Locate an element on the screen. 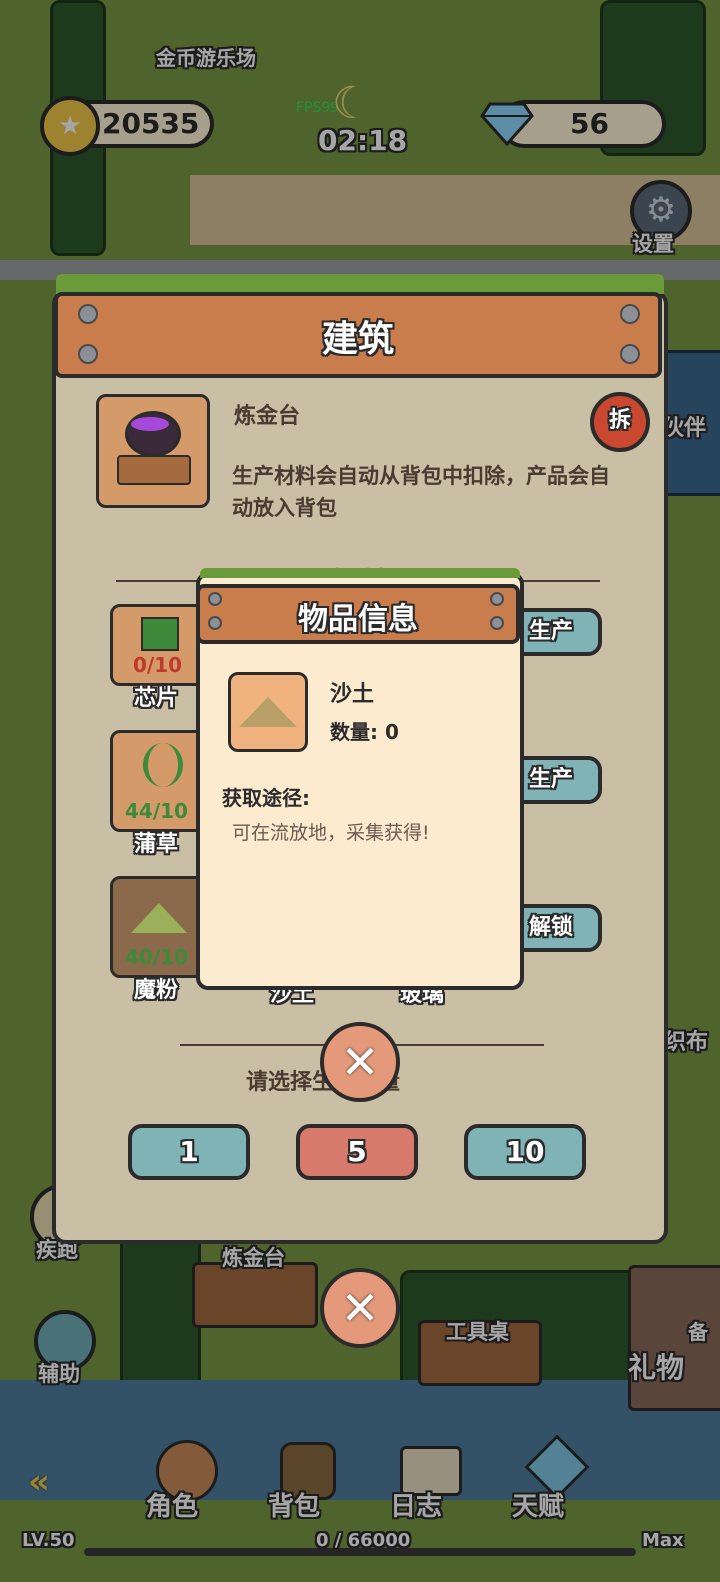  powder-pile-icon is located at coordinates (159, 918).